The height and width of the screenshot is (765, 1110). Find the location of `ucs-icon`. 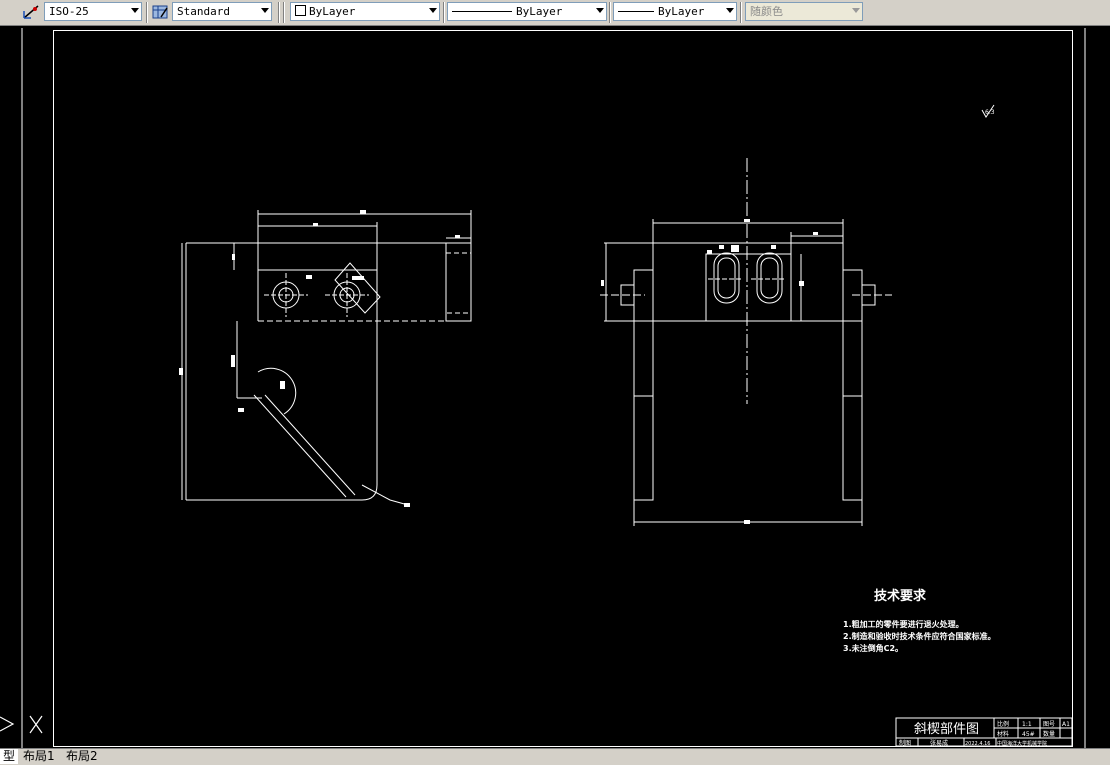

ucs-icon is located at coordinates (21, 724).